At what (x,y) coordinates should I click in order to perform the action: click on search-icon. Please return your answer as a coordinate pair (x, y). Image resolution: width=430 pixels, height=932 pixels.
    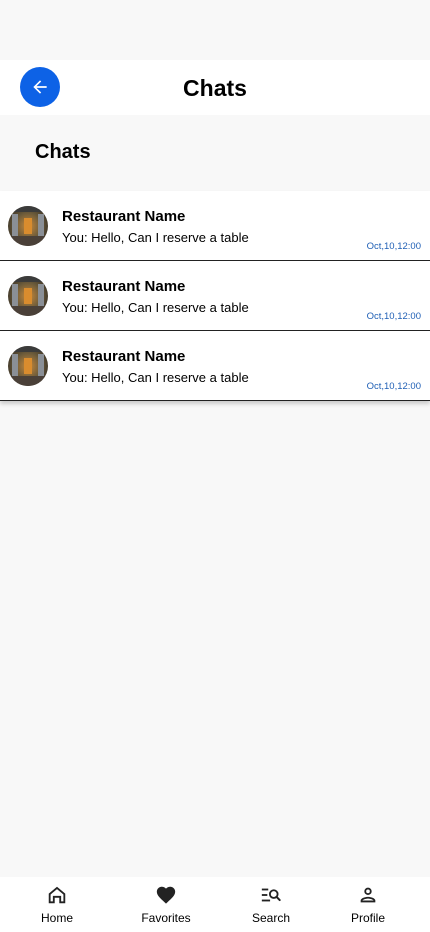
    Looking at the image, I should click on (271, 895).